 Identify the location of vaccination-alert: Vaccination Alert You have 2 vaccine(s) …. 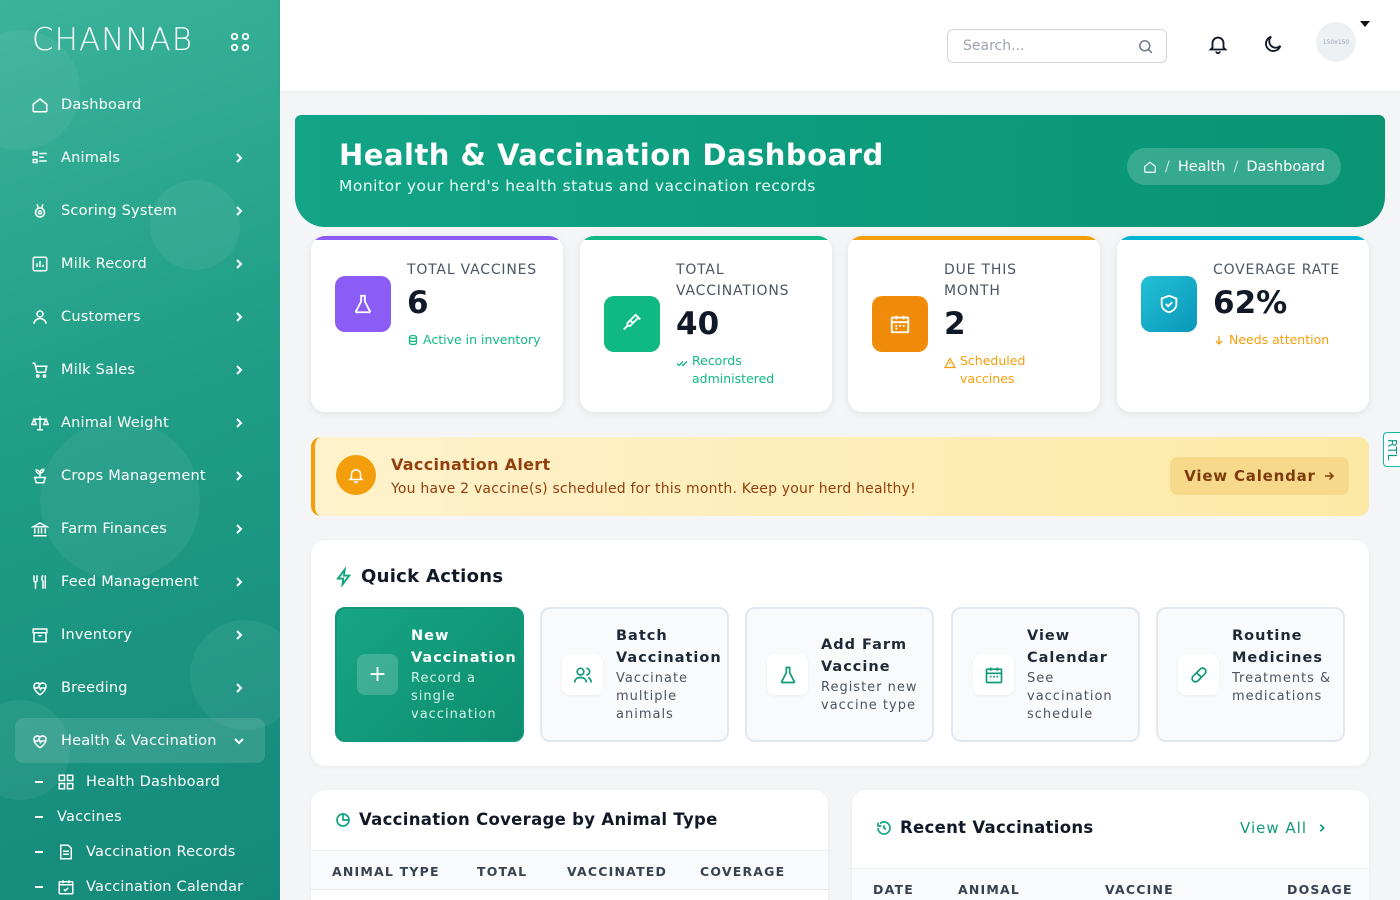
(840, 476).